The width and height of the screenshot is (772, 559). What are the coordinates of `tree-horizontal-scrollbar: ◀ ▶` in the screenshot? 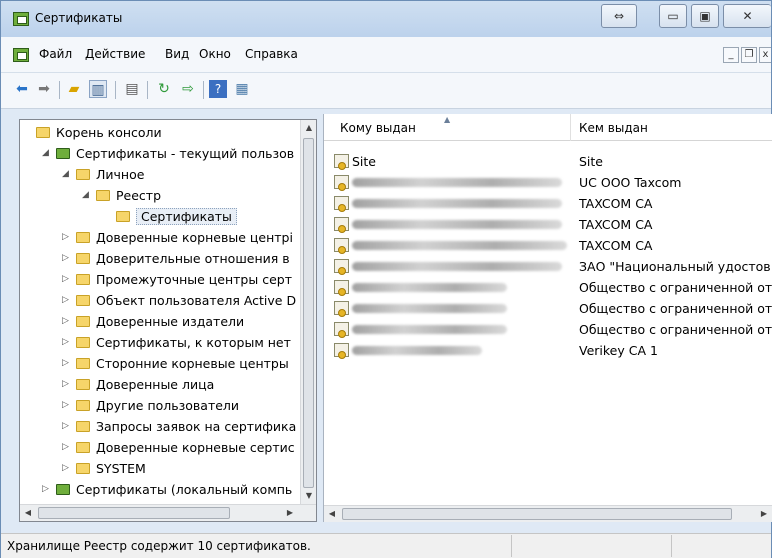 It's located at (168, 512).